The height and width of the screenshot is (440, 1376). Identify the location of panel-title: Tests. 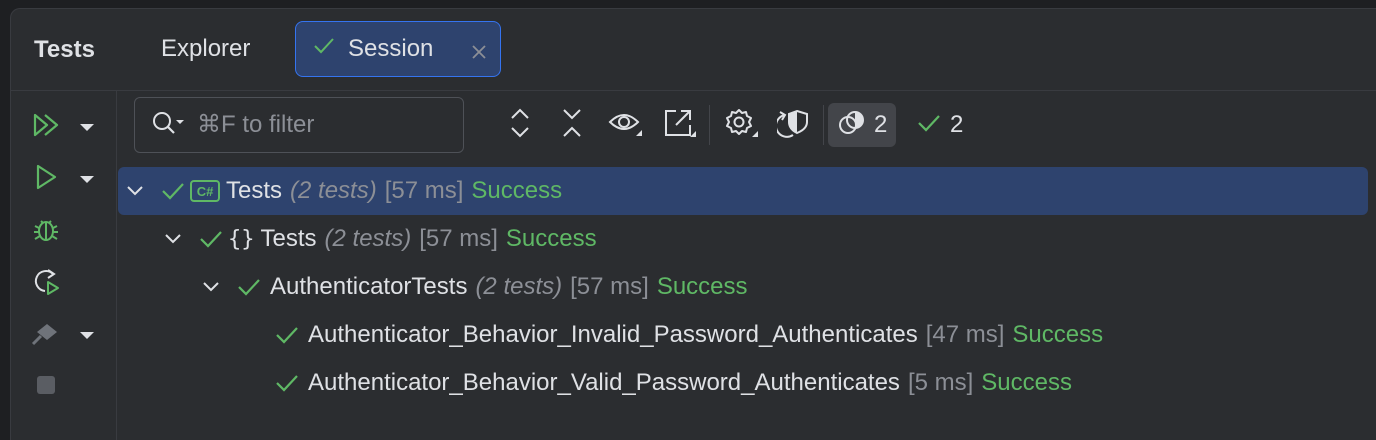
(64, 49).